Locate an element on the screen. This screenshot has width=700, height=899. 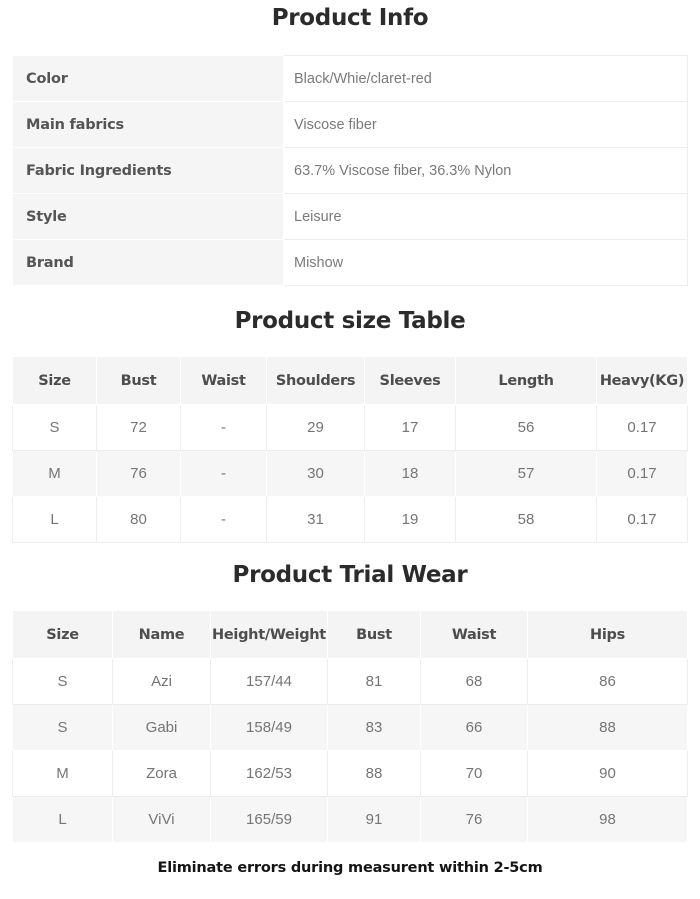
table-row: S 72 - 29 17 56 0.17 is located at coordinates (350, 427).